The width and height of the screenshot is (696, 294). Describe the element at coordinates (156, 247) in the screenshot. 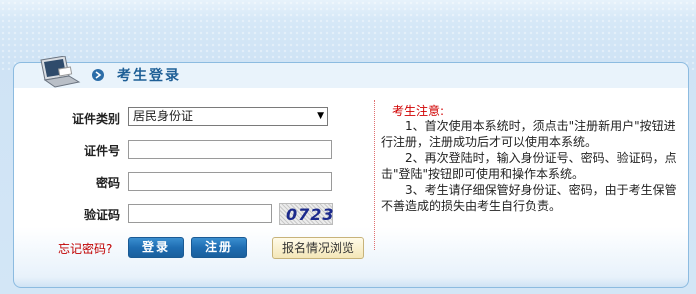

I see `login-button: 登录` at that location.